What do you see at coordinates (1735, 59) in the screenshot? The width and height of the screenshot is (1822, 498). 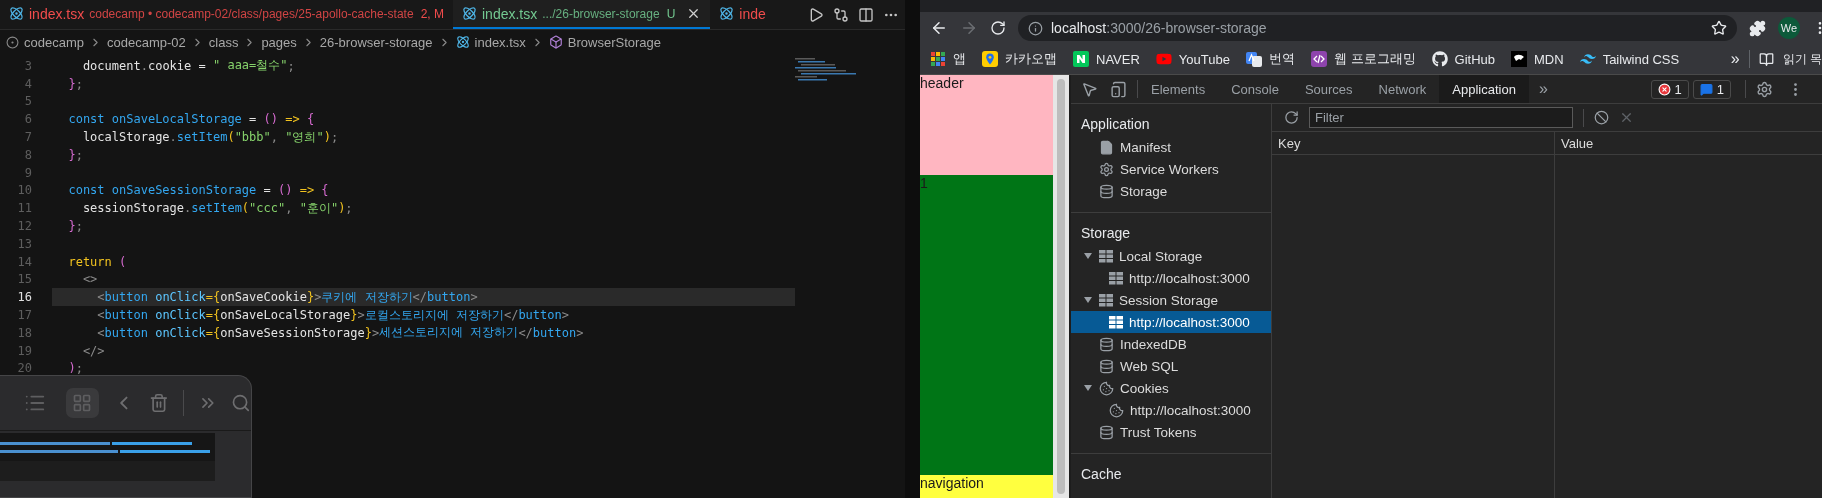 I see `more-bookmarks-button: »` at bounding box center [1735, 59].